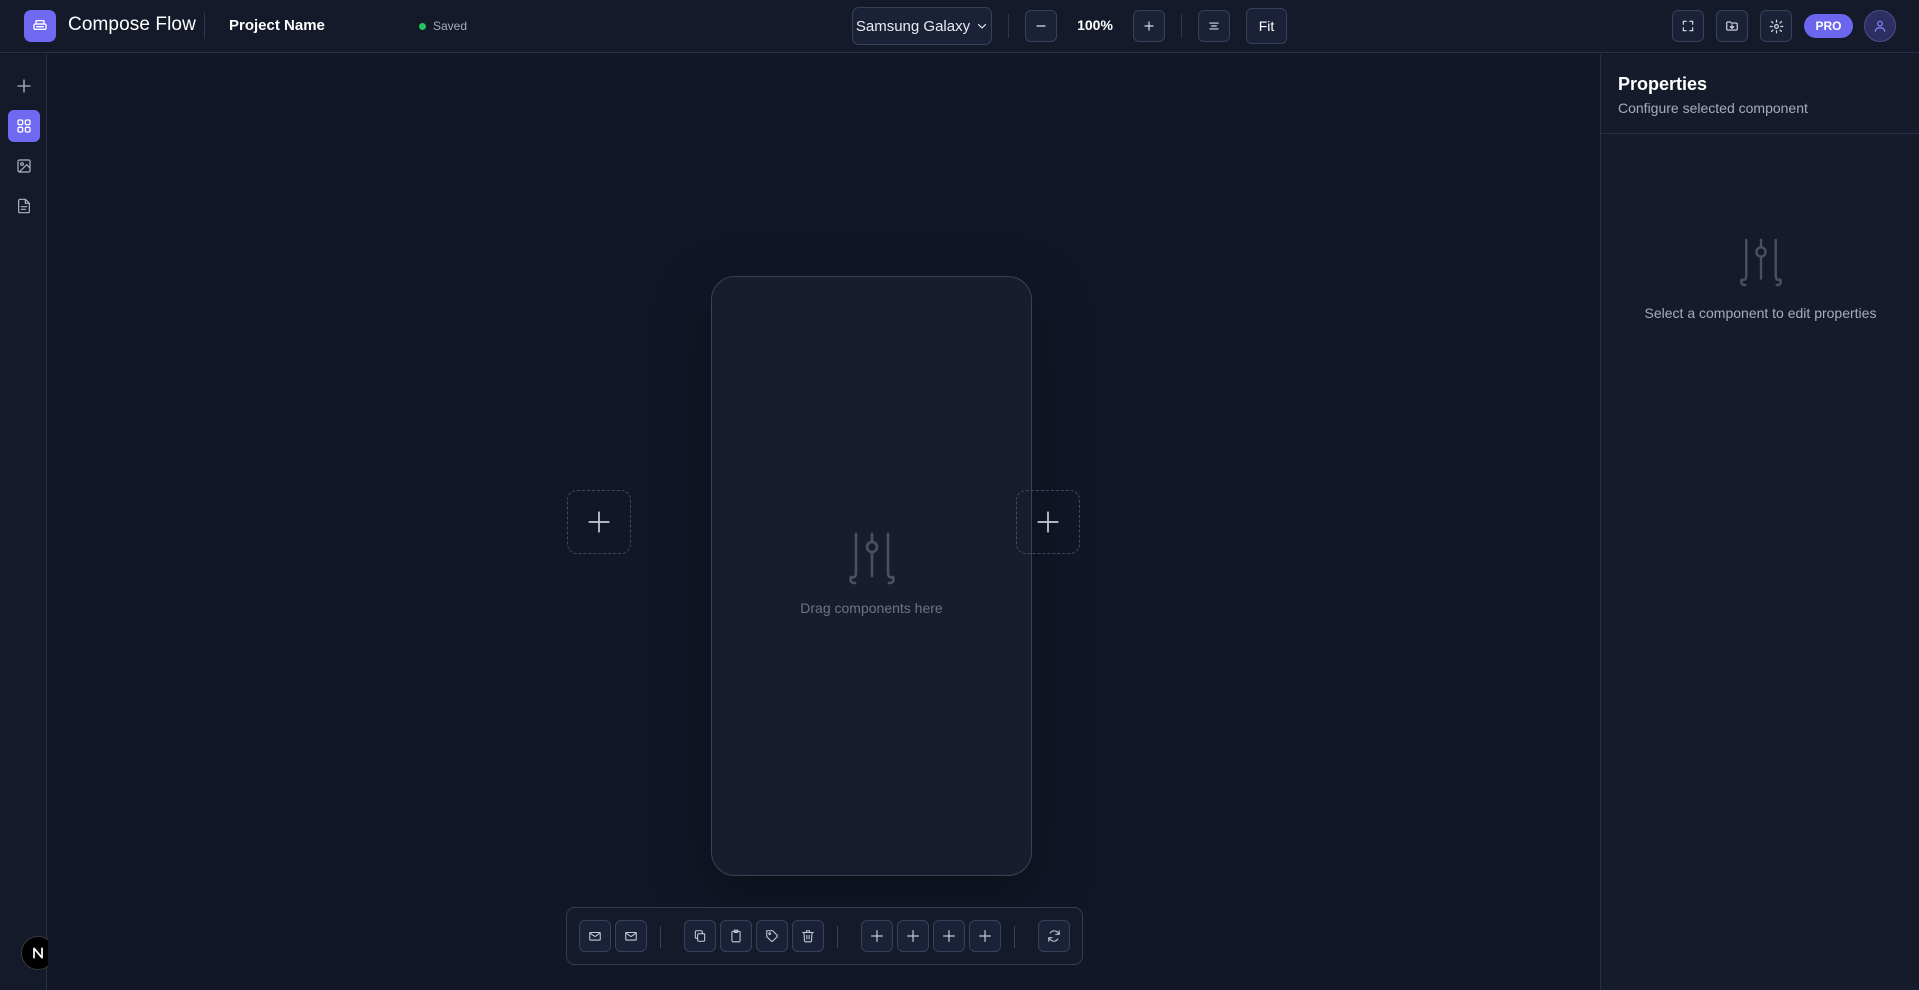  I want to click on zoom-out-button, so click(1041, 26).